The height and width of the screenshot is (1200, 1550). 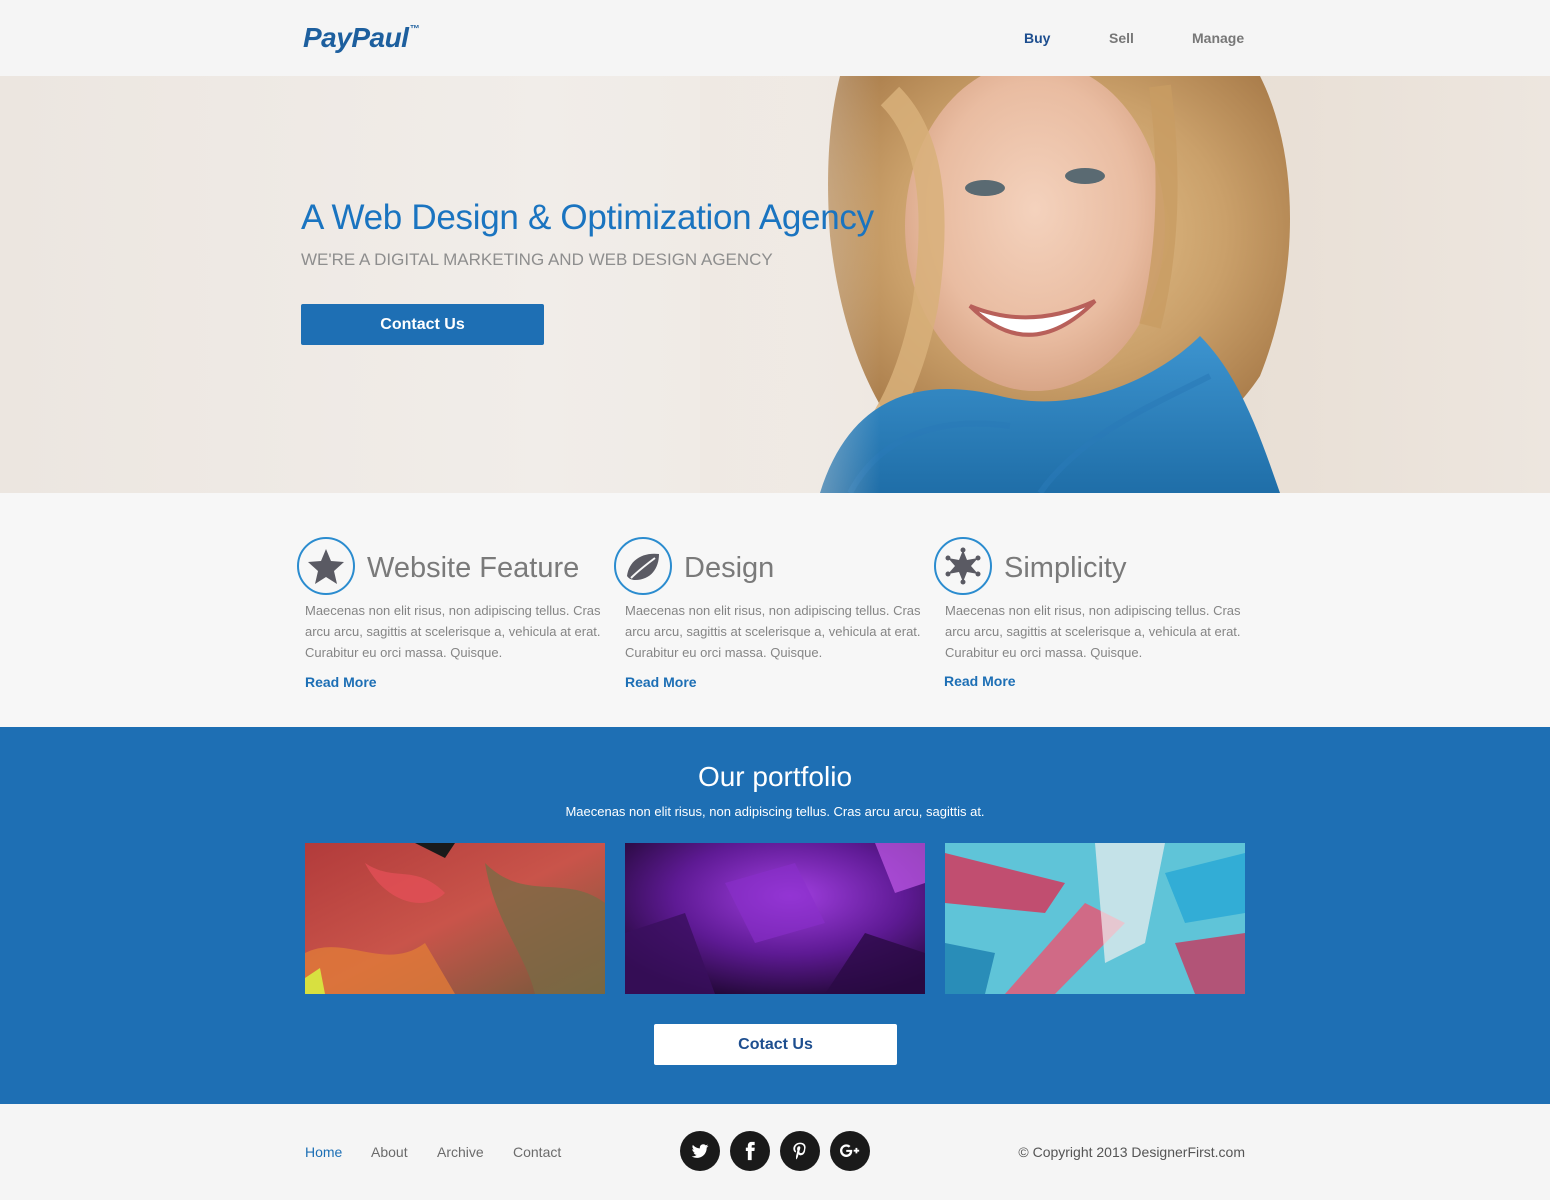 What do you see at coordinates (995, 284) in the screenshot?
I see `hero-photo` at bounding box center [995, 284].